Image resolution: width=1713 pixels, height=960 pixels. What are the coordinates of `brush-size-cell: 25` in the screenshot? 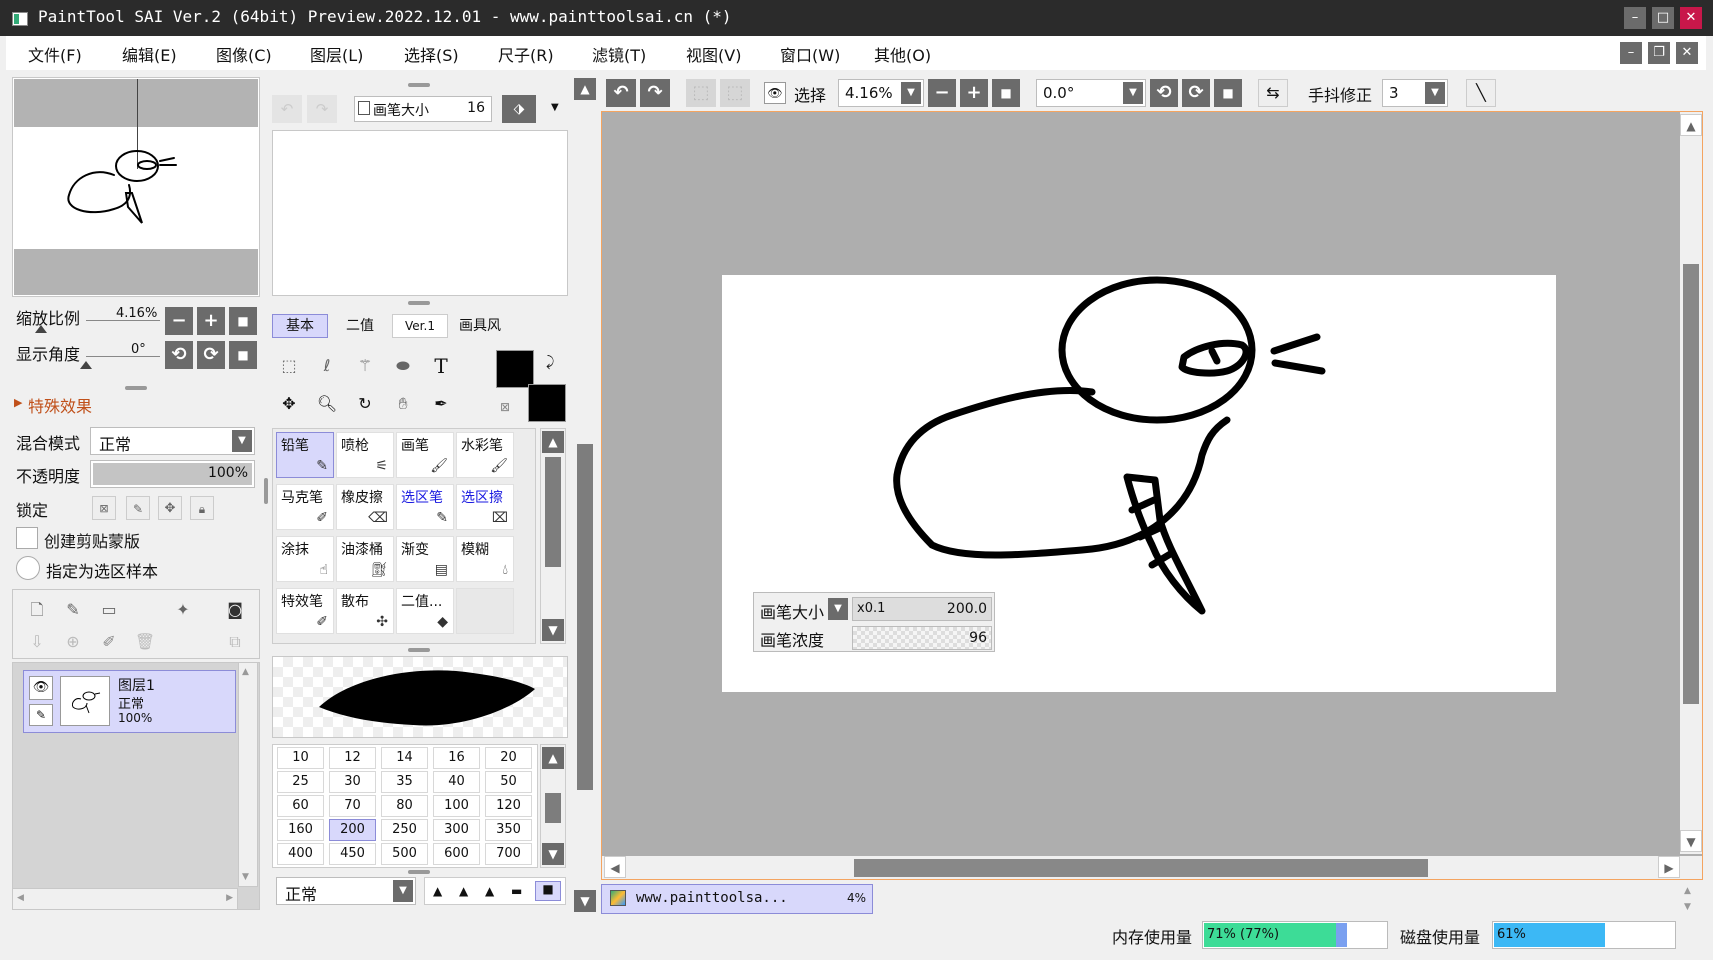 It's located at (300, 782).